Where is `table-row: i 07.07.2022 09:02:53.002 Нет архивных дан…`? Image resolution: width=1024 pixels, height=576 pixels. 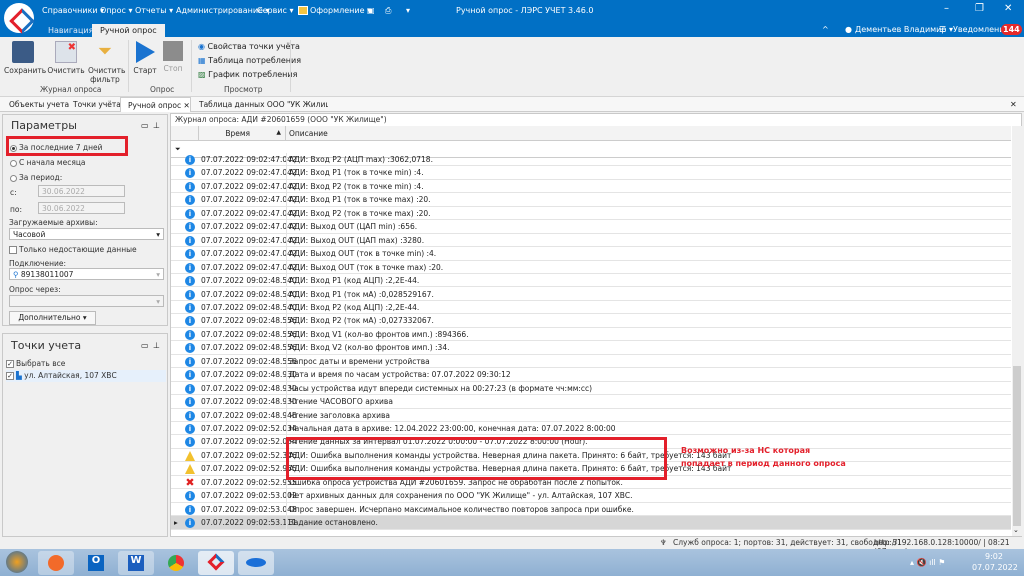 table-row: i 07.07.2022 09:02:53.002 Нет архивных дан… is located at coordinates (591, 496).